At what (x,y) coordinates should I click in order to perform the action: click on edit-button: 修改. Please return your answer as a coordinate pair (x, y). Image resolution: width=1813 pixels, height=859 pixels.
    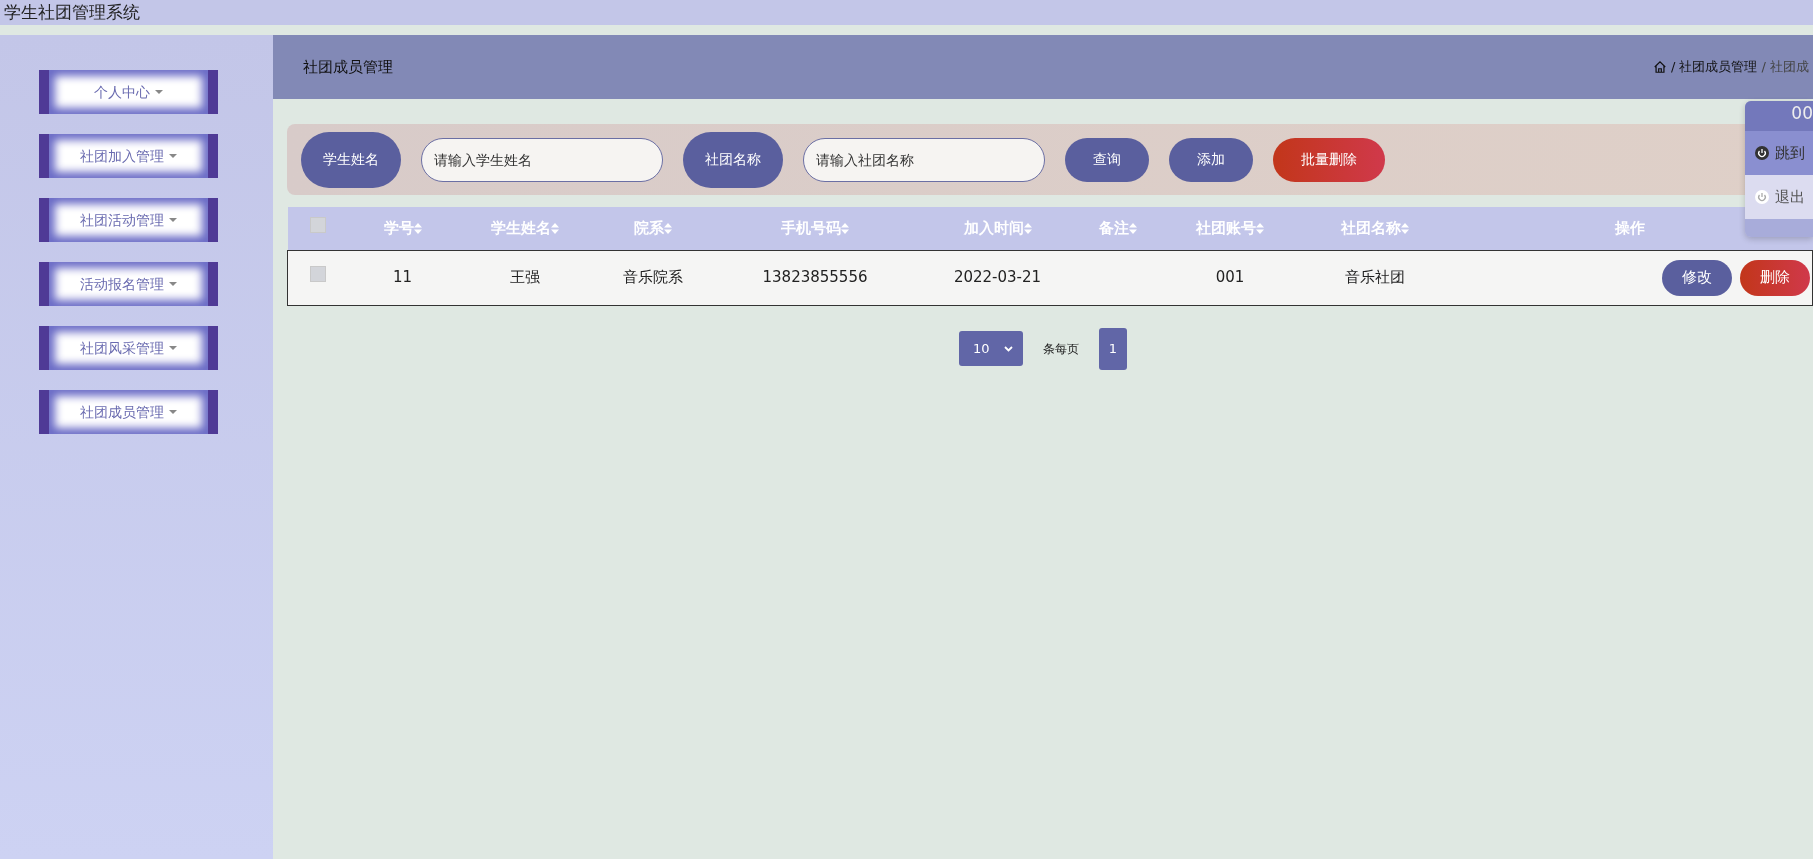
    Looking at the image, I should click on (1697, 277).